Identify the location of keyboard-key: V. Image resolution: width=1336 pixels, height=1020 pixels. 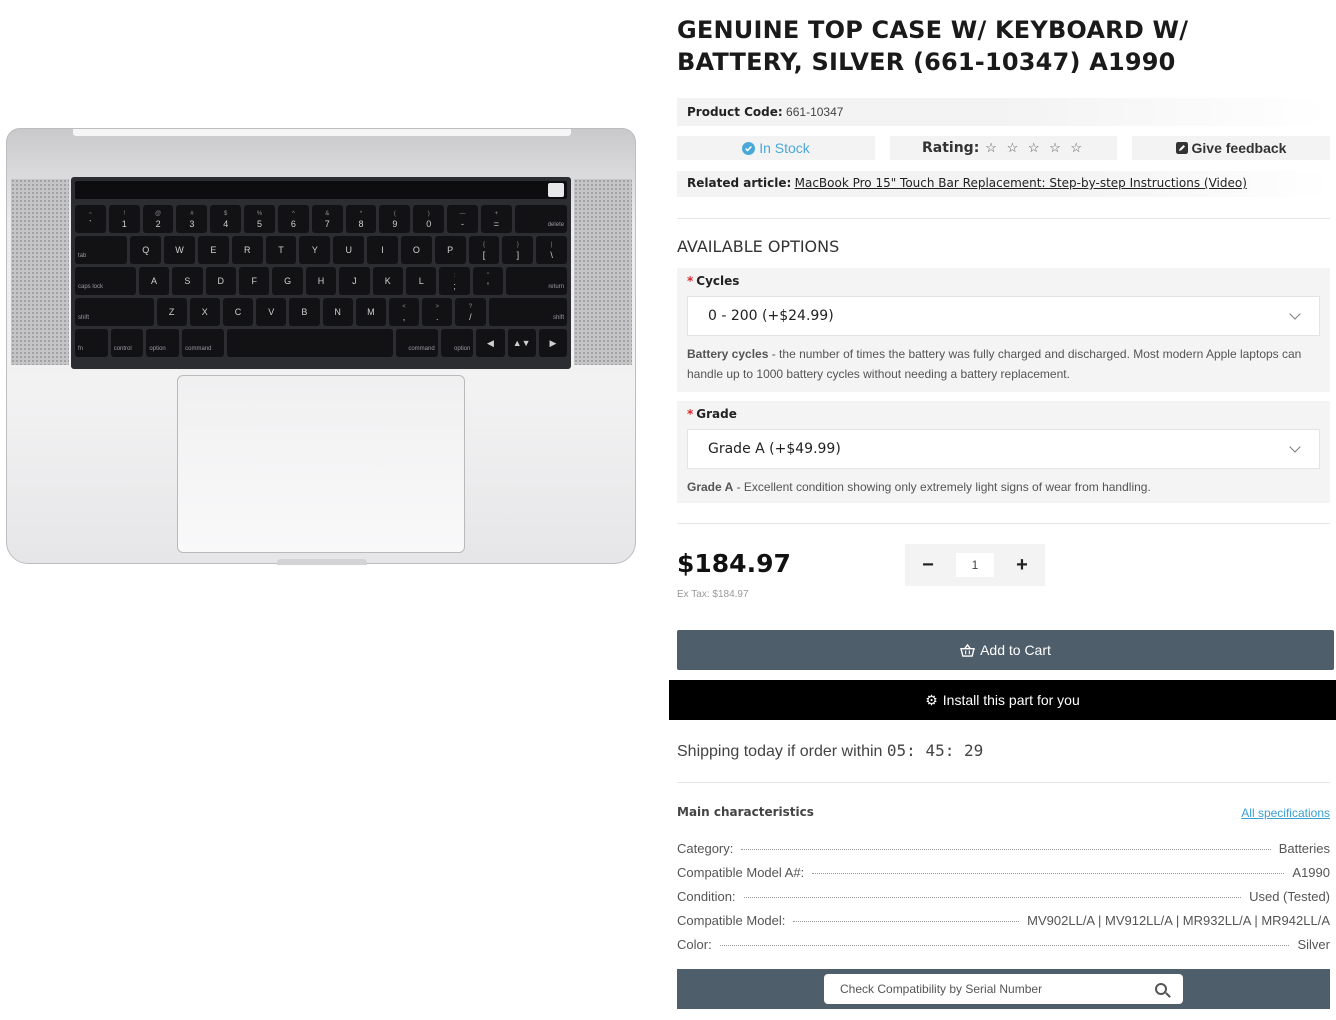
(271, 312).